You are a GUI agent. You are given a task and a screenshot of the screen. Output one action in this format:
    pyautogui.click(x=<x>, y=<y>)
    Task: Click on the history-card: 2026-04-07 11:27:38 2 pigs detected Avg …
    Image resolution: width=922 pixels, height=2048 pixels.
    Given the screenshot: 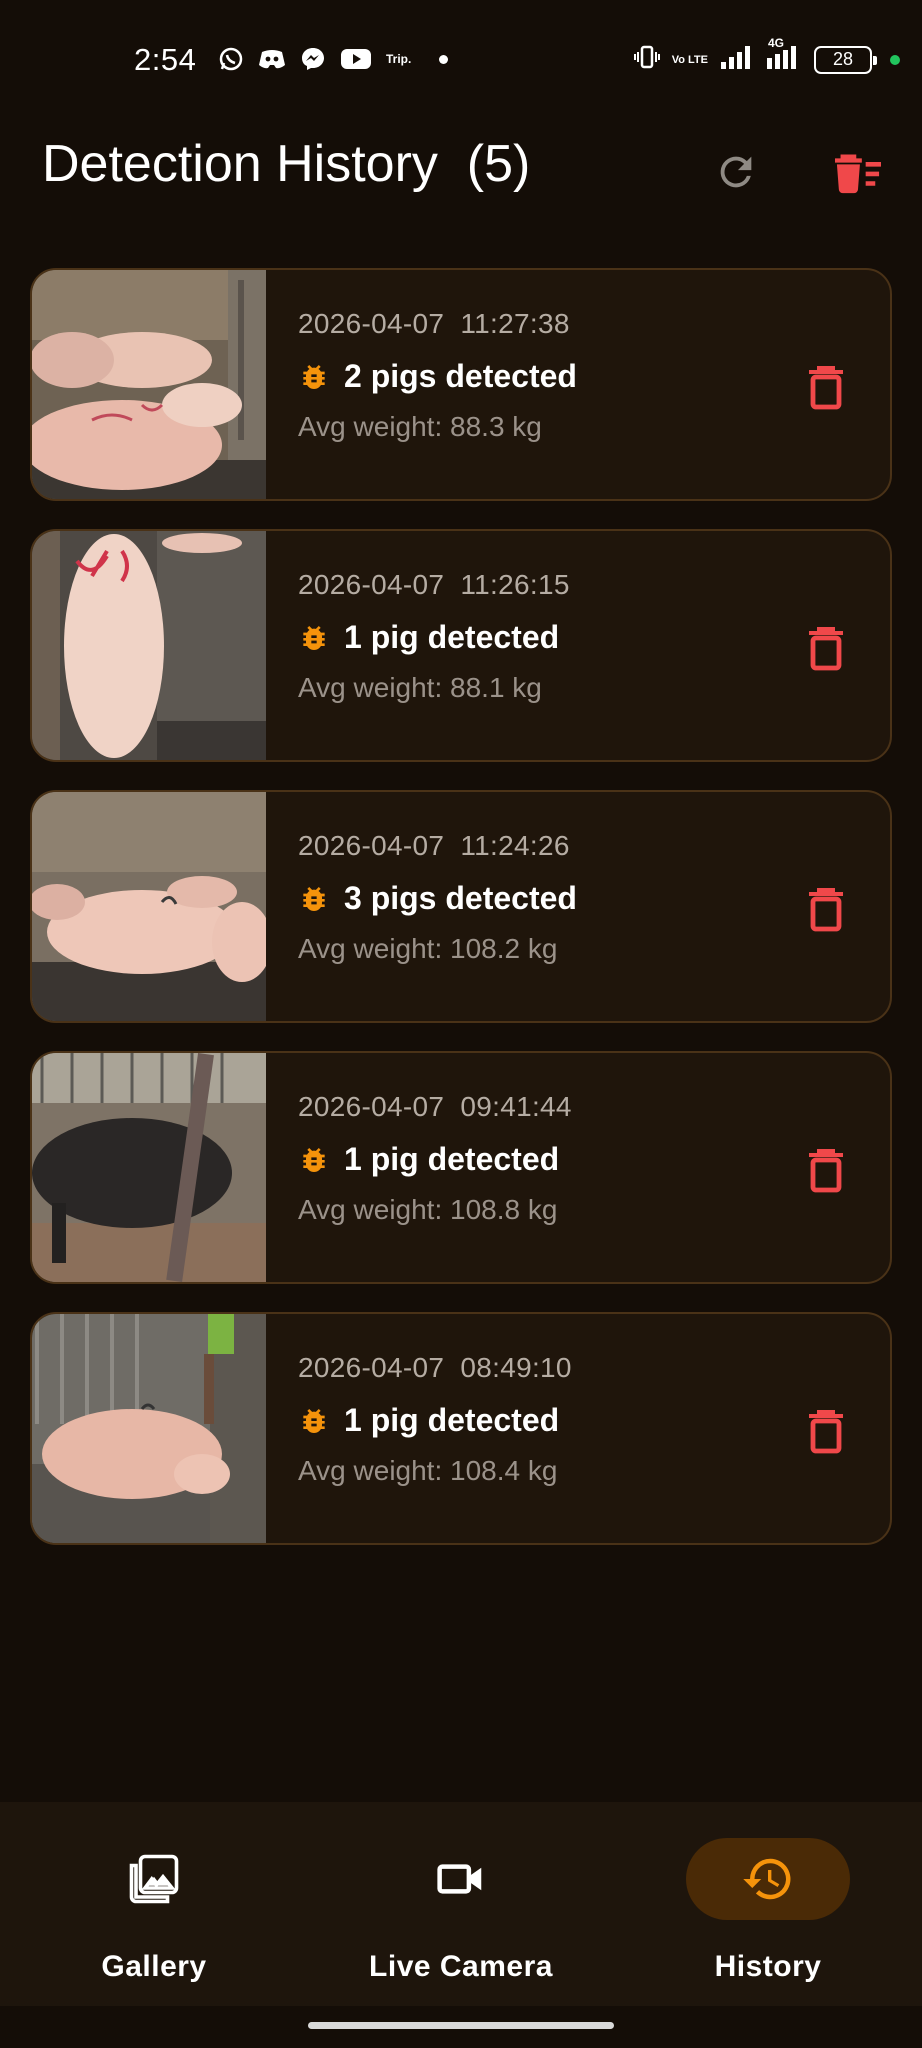 What is the action you would take?
    pyautogui.click(x=461, y=384)
    